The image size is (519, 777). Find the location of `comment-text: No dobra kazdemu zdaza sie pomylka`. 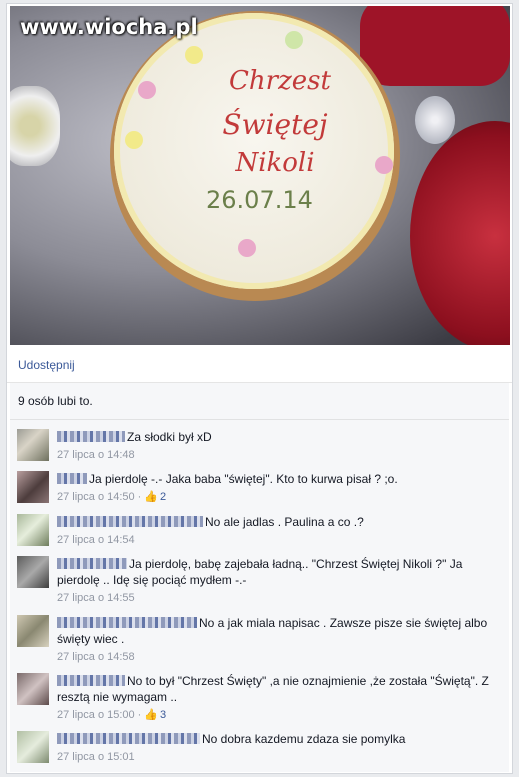

comment-text: No dobra kazdemu zdaza sie pomylka is located at coordinates (304, 739).